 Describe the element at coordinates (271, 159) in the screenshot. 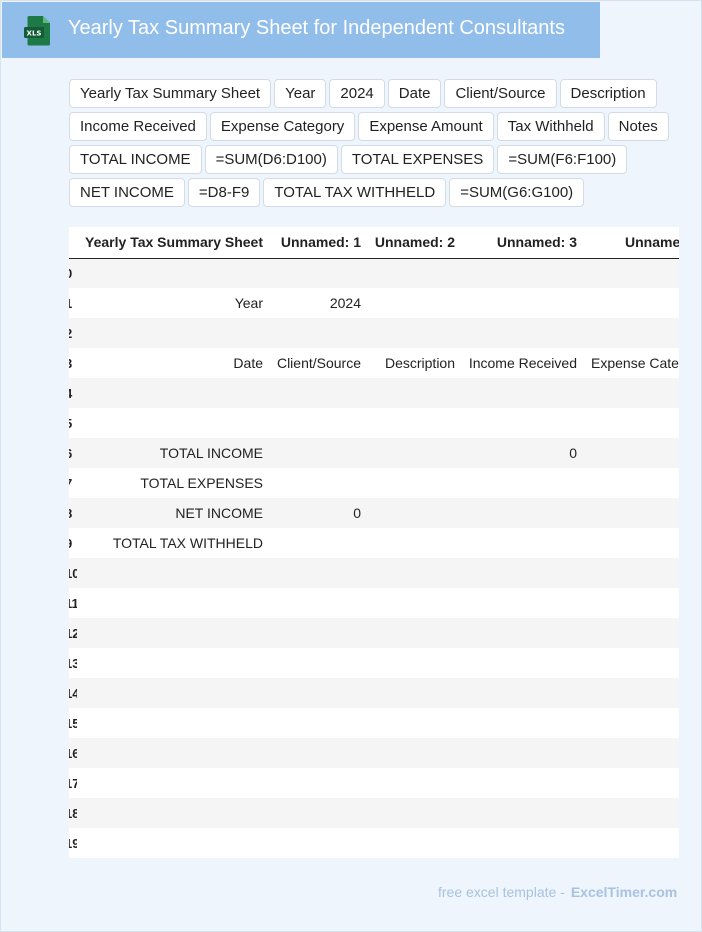

I see `chip-item: =SUM(D6:D100)` at that location.